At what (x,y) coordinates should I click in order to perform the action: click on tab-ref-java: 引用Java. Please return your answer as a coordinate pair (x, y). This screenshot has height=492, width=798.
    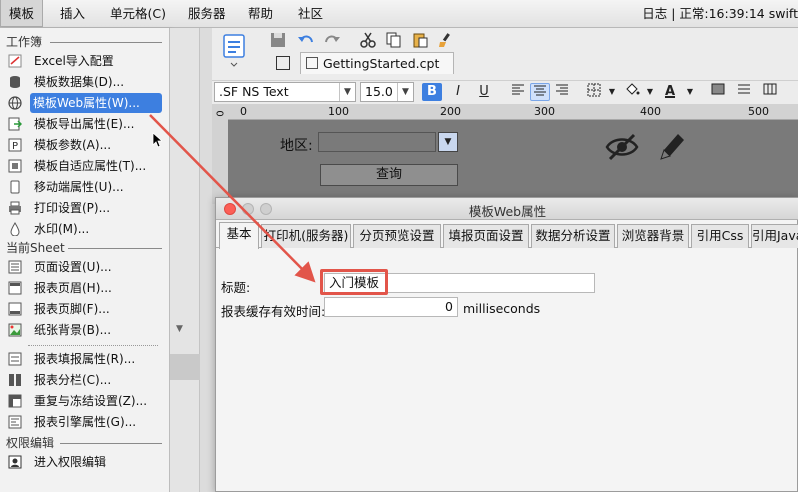
    Looking at the image, I should click on (774, 236).